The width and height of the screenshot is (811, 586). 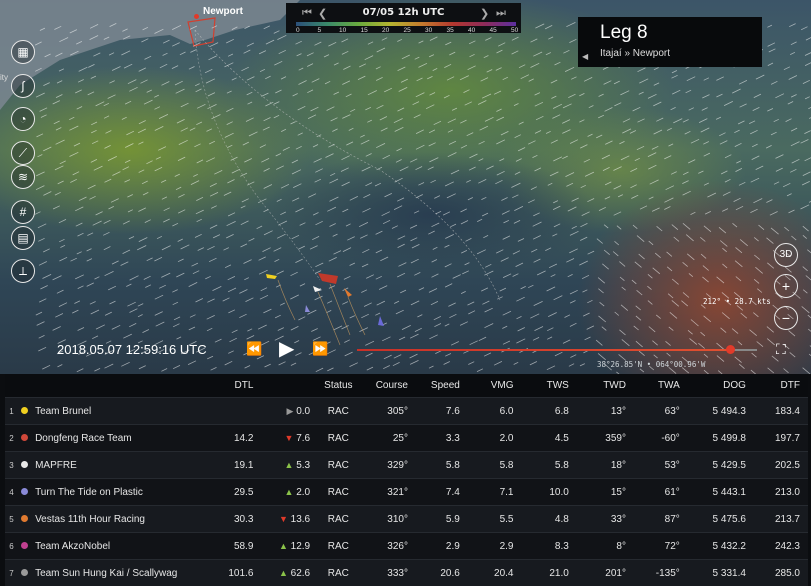 I want to click on fullscreen-icon: ⛶, so click(x=781, y=349).